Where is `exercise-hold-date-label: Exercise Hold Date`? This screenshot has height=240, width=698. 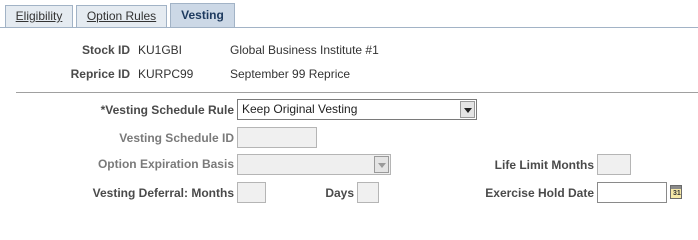
exercise-hold-date-label: Exercise Hold Date is located at coordinates (539, 193).